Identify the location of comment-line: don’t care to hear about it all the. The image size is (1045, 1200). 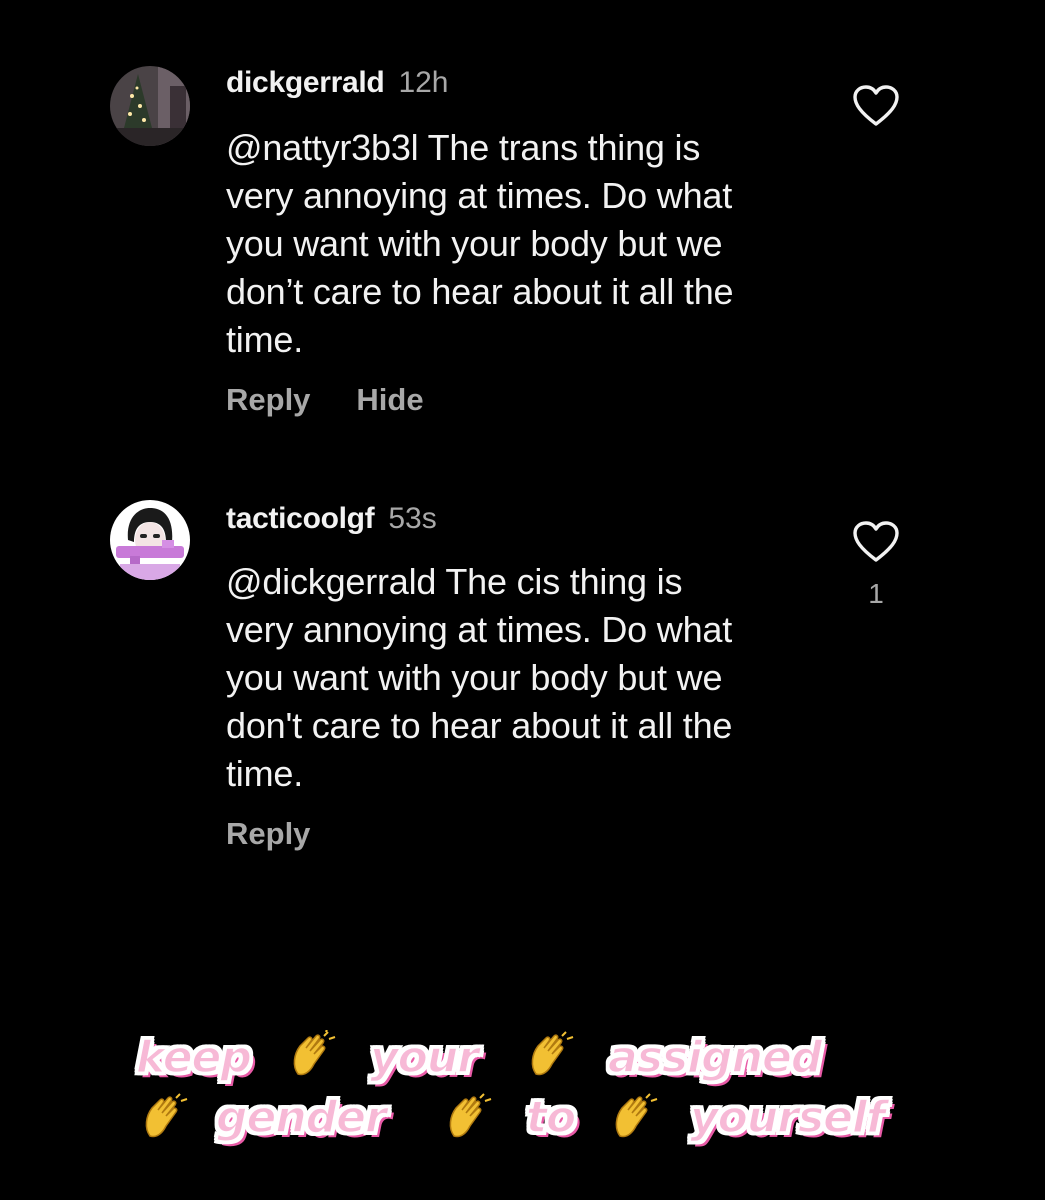
(480, 291).